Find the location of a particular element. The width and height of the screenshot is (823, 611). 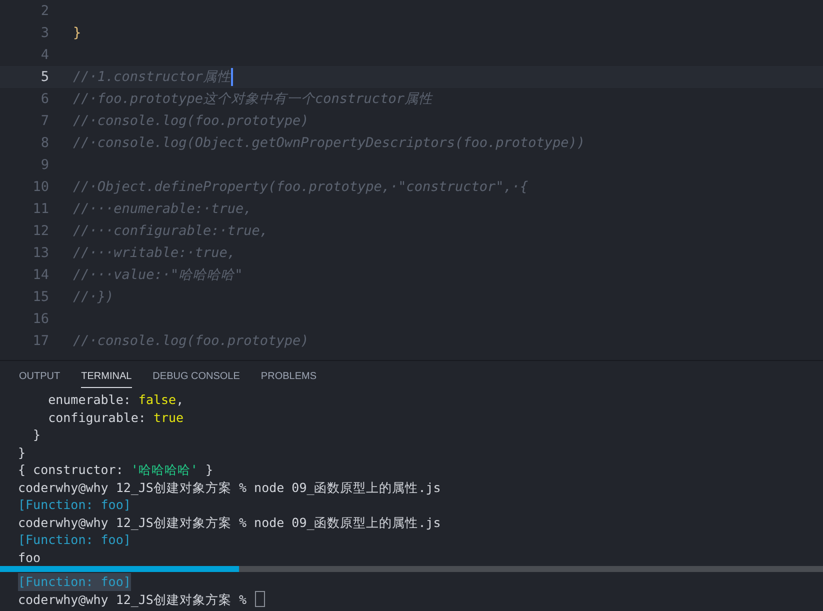

panel-tab: PROBLEMS is located at coordinates (288, 376).